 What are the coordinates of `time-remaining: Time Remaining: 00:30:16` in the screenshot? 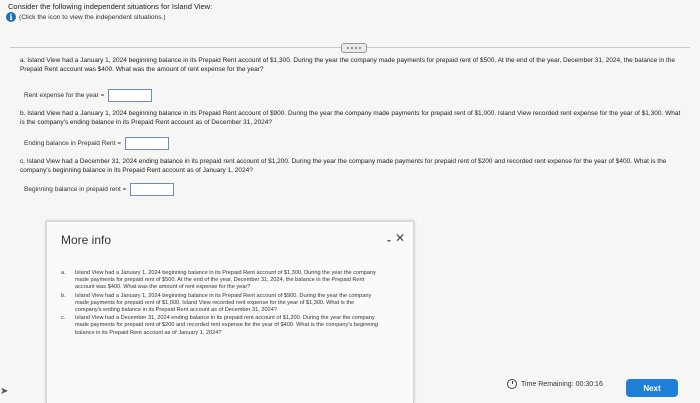 It's located at (555, 384).